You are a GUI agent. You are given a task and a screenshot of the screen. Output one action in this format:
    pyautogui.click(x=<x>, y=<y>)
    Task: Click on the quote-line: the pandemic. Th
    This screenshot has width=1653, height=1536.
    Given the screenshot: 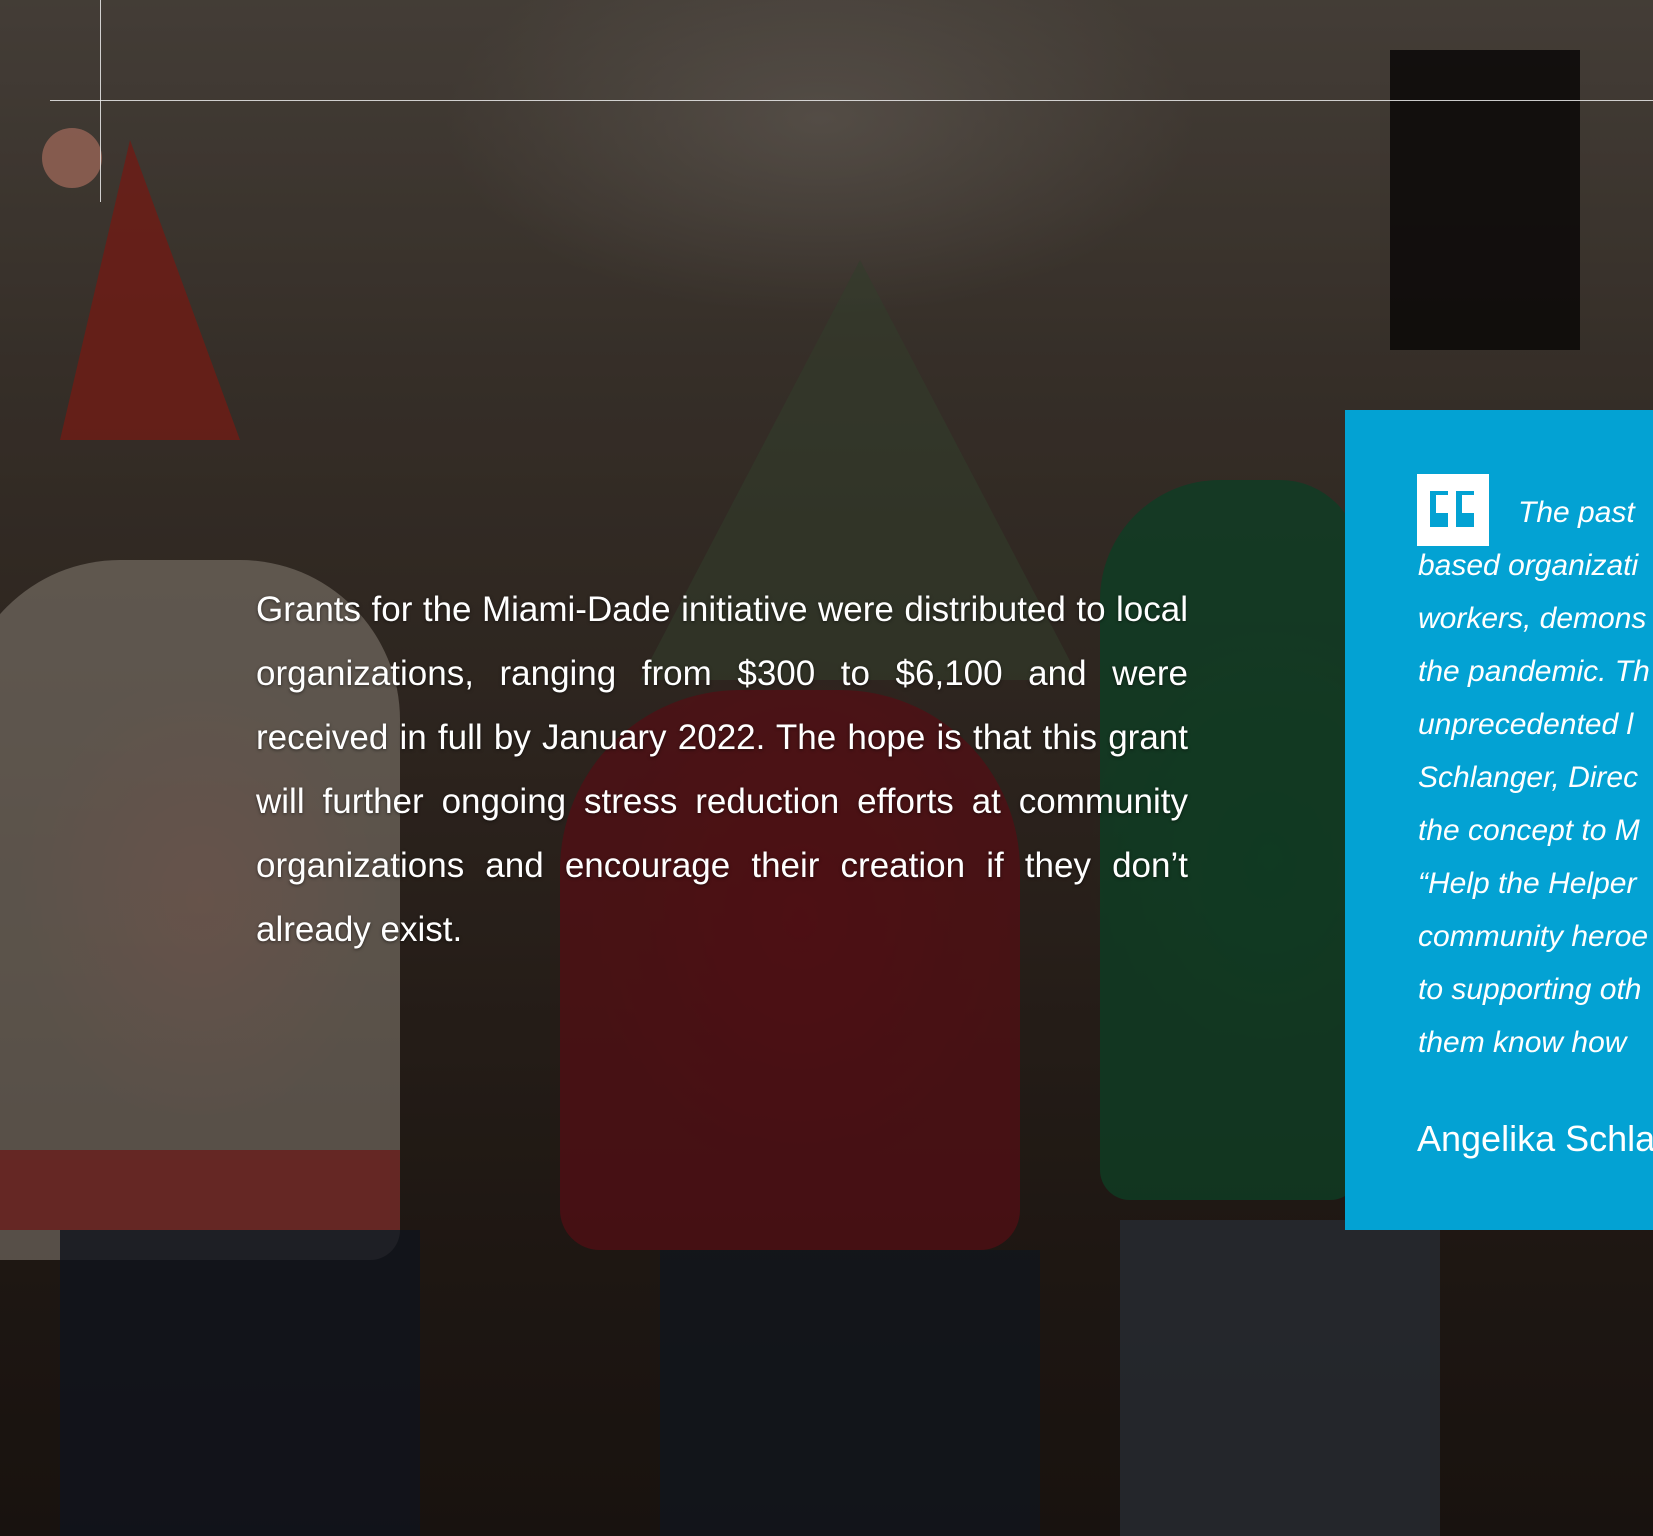 What is the action you would take?
    pyautogui.click(x=1534, y=671)
    